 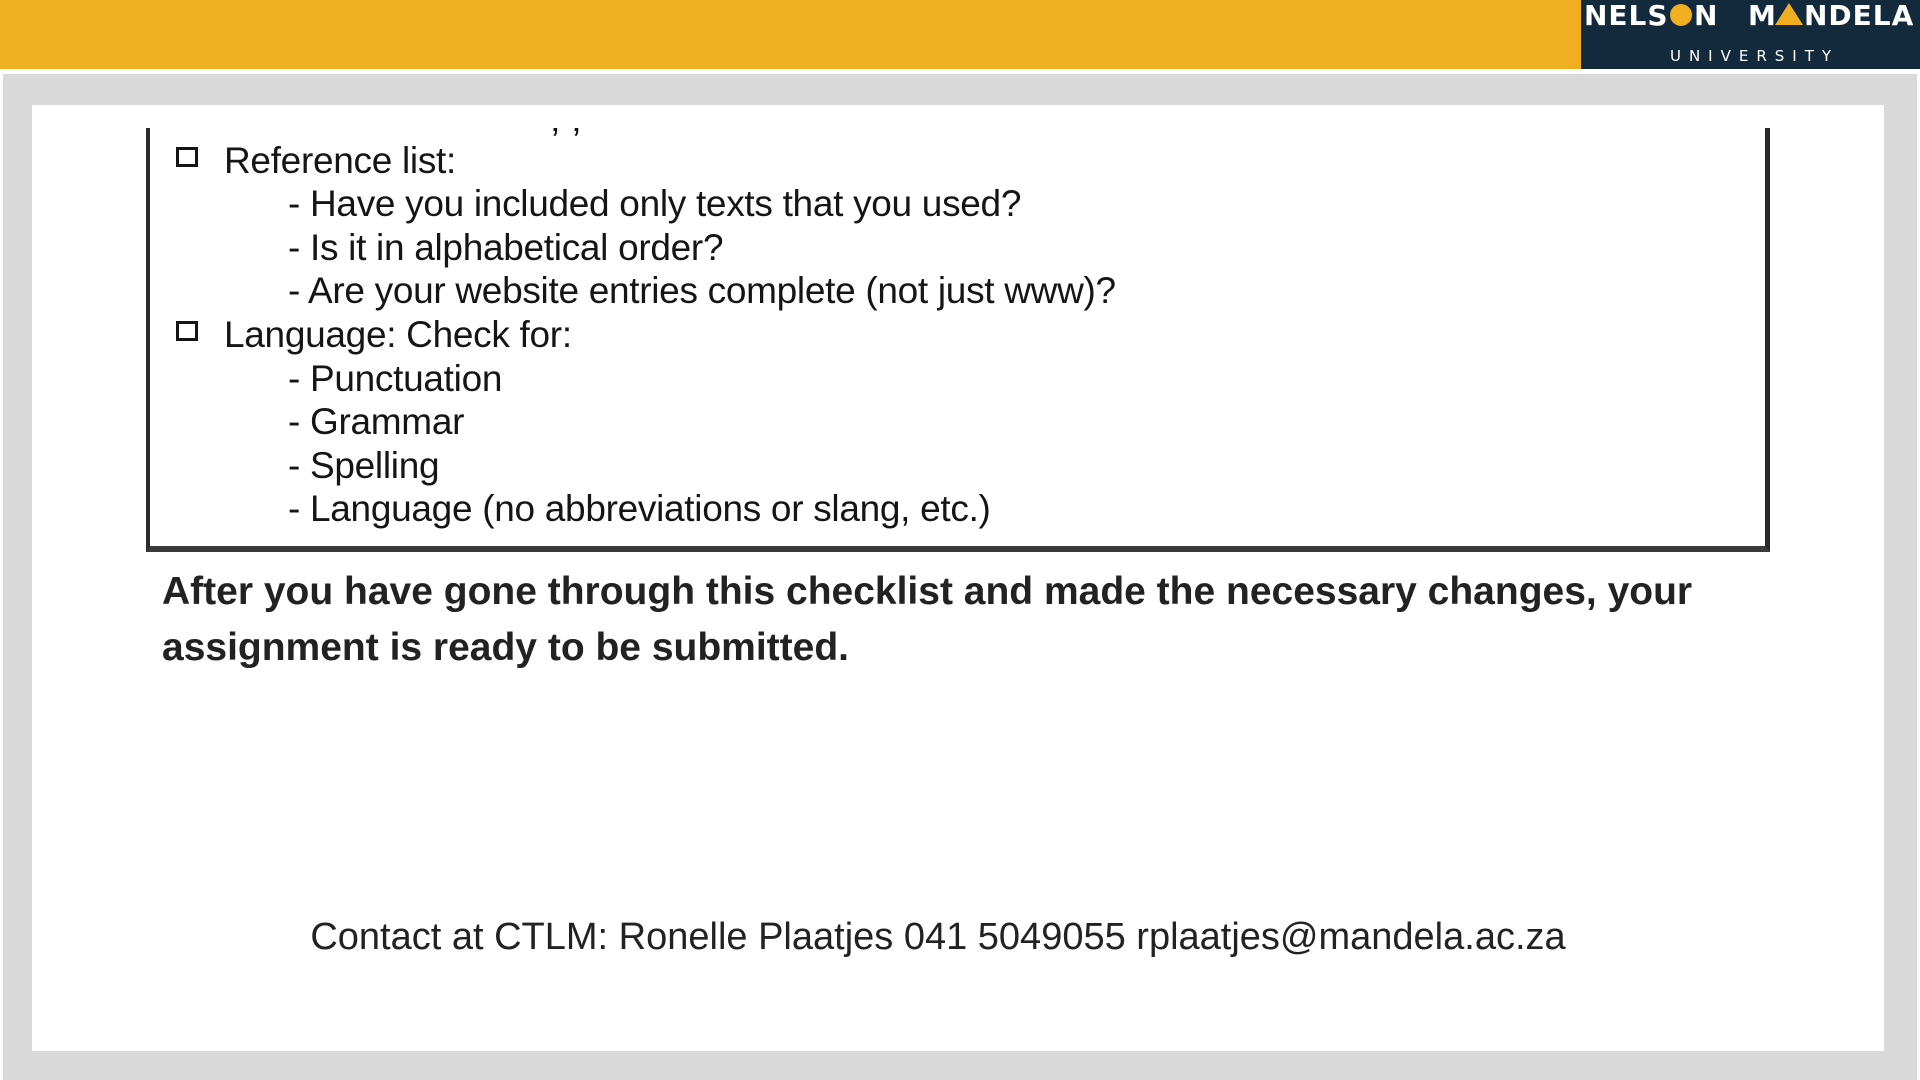 I want to click on logo-wordmark: NELS N M NDELA, so click(x=1749, y=16).